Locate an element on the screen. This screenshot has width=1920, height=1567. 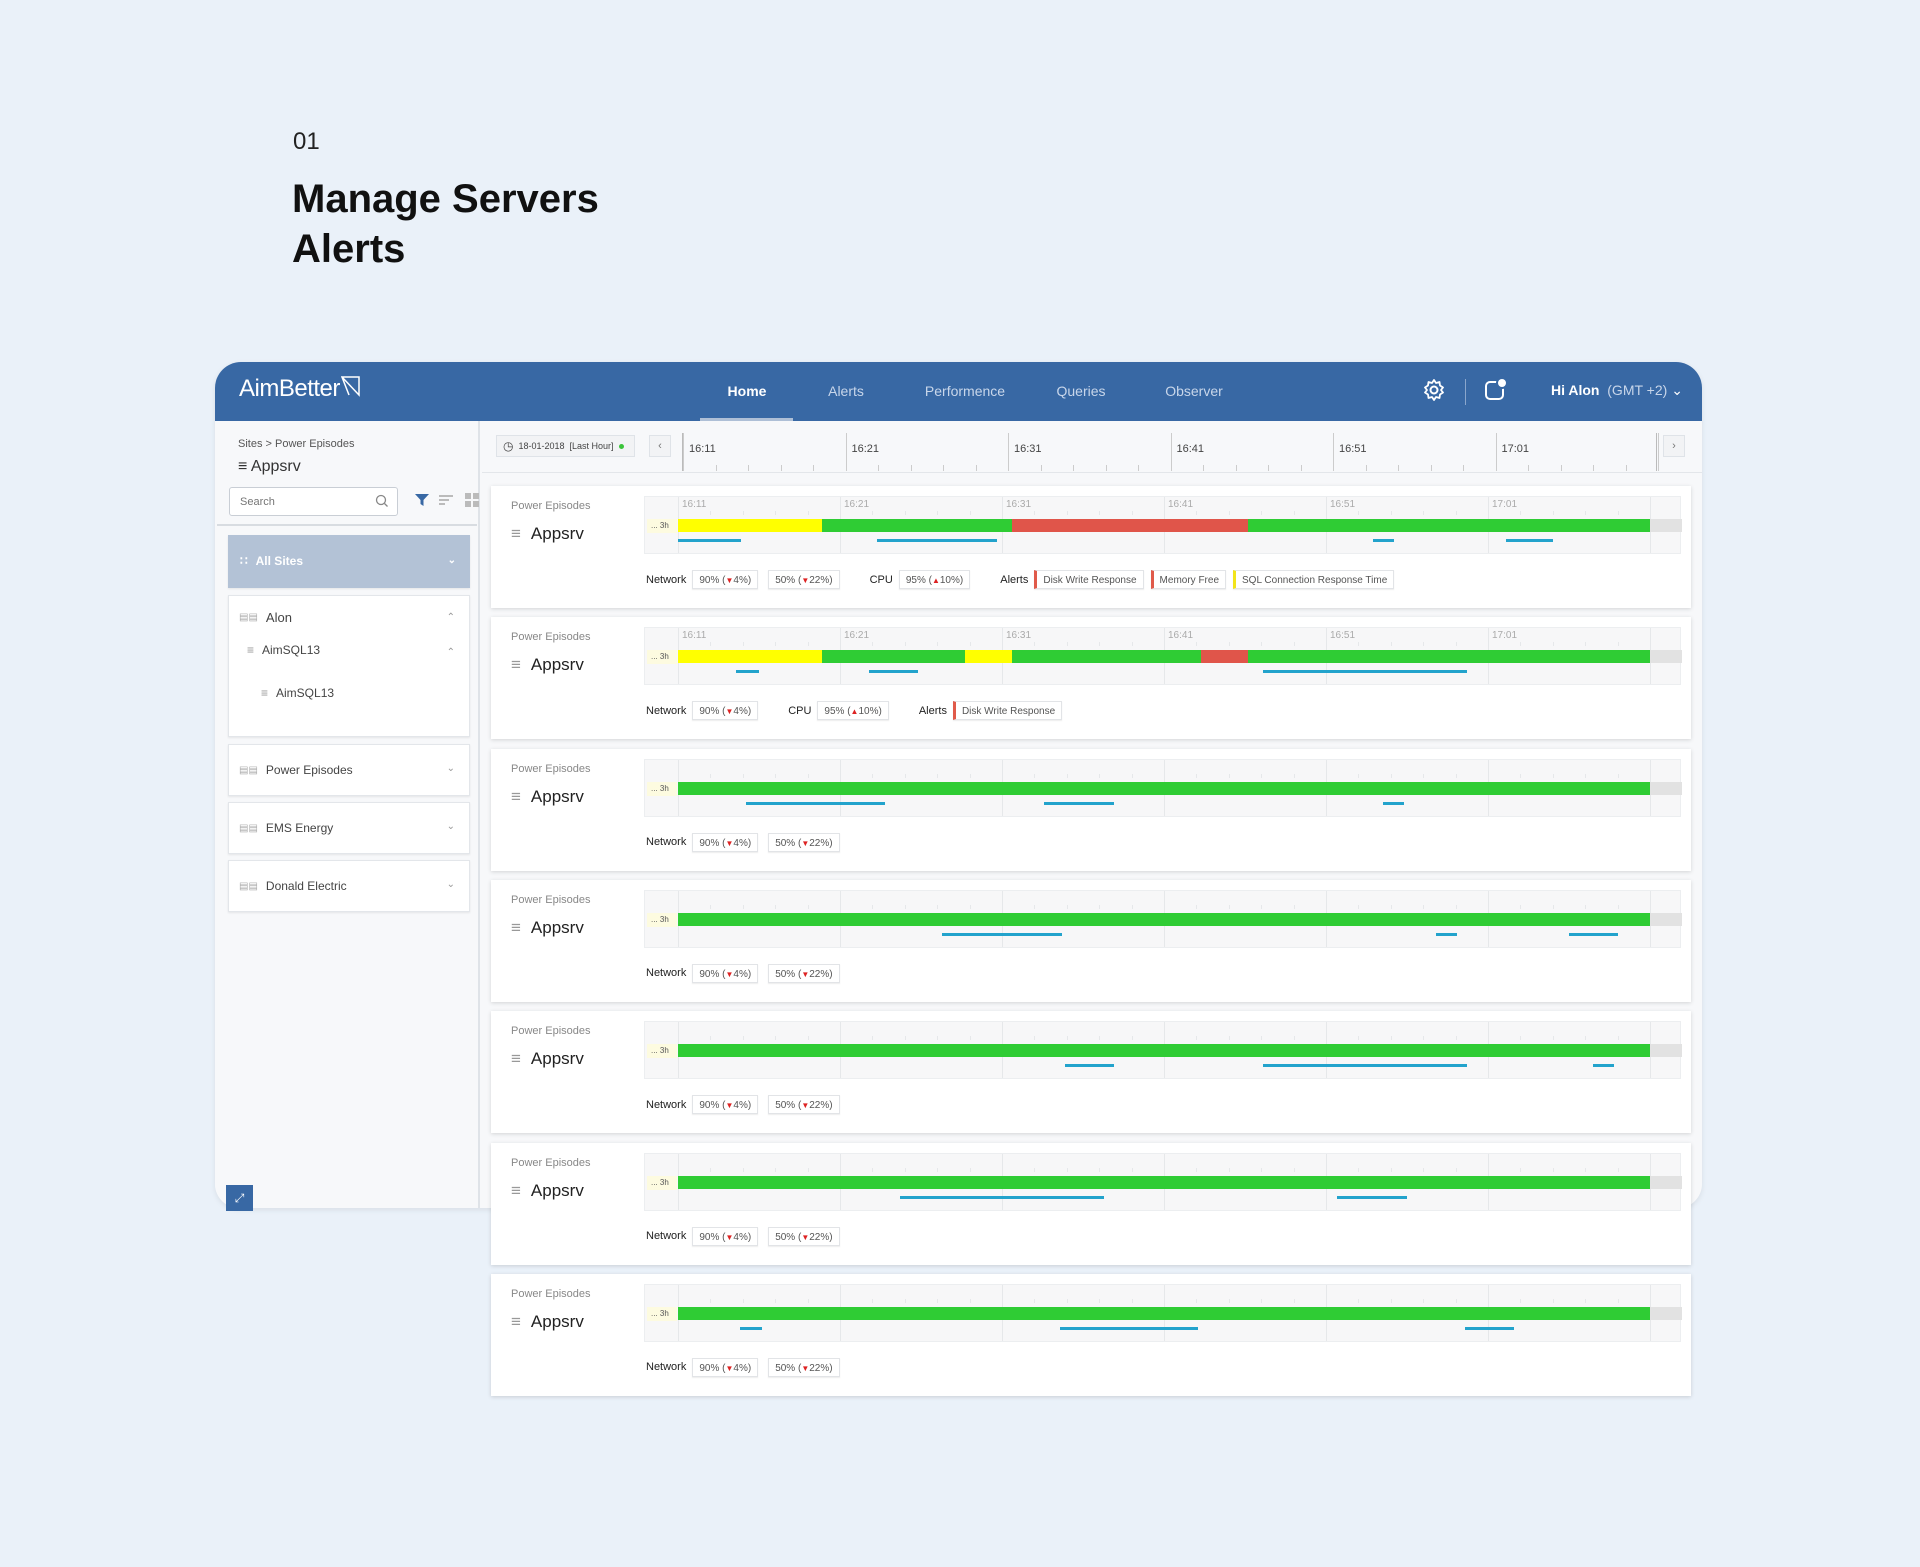
nav-performence: Performence is located at coordinates (965, 391).